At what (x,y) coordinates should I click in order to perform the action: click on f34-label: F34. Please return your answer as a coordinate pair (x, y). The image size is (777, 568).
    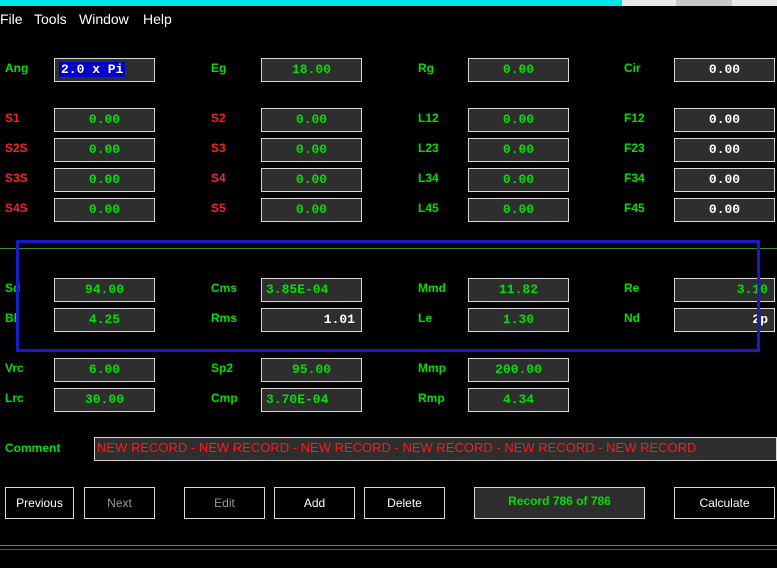
    Looking at the image, I should click on (634, 178).